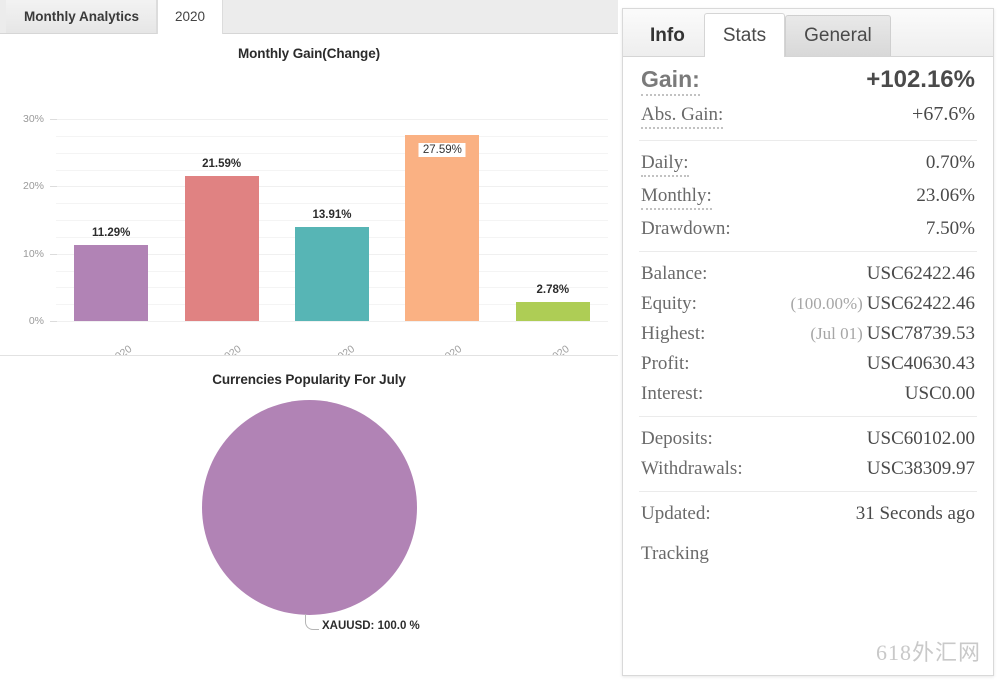 This screenshot has width=1000, height=685. What do you see at coordinates (309, 53) in the screenshot?
I see `monthly-gain-chart-title: Monthly Gain(Change)` at bounding box center [309, 53].